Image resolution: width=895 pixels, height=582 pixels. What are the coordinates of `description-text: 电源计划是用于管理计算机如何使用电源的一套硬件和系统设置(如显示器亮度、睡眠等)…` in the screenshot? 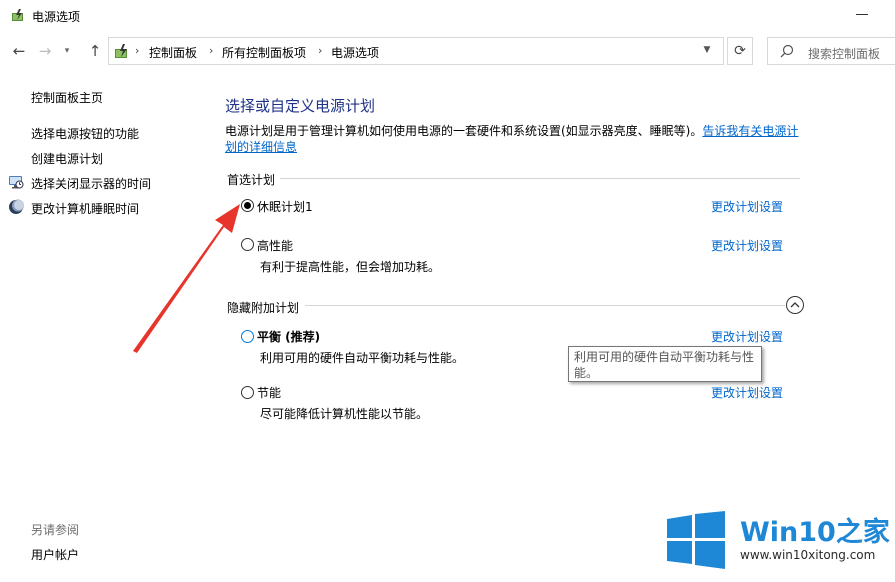 It's located at (464, 131).